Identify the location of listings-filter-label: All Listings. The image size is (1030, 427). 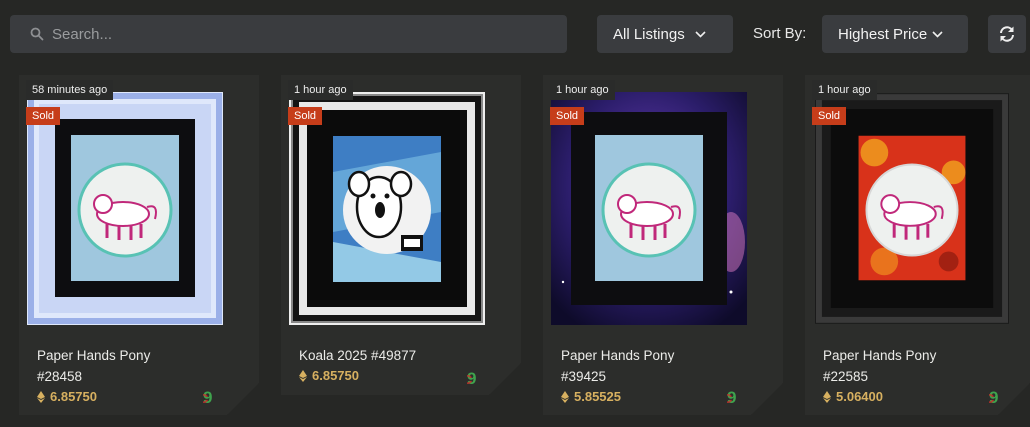
(649, 34).